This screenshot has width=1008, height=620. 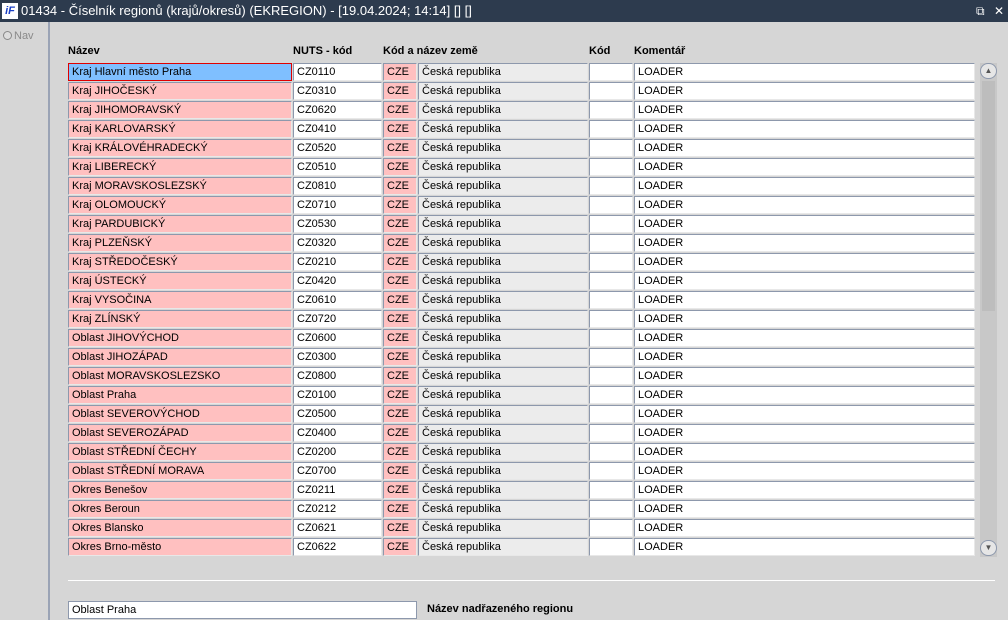 I want to click on nuts-field: CZ0100, so click(x=337, y=395).